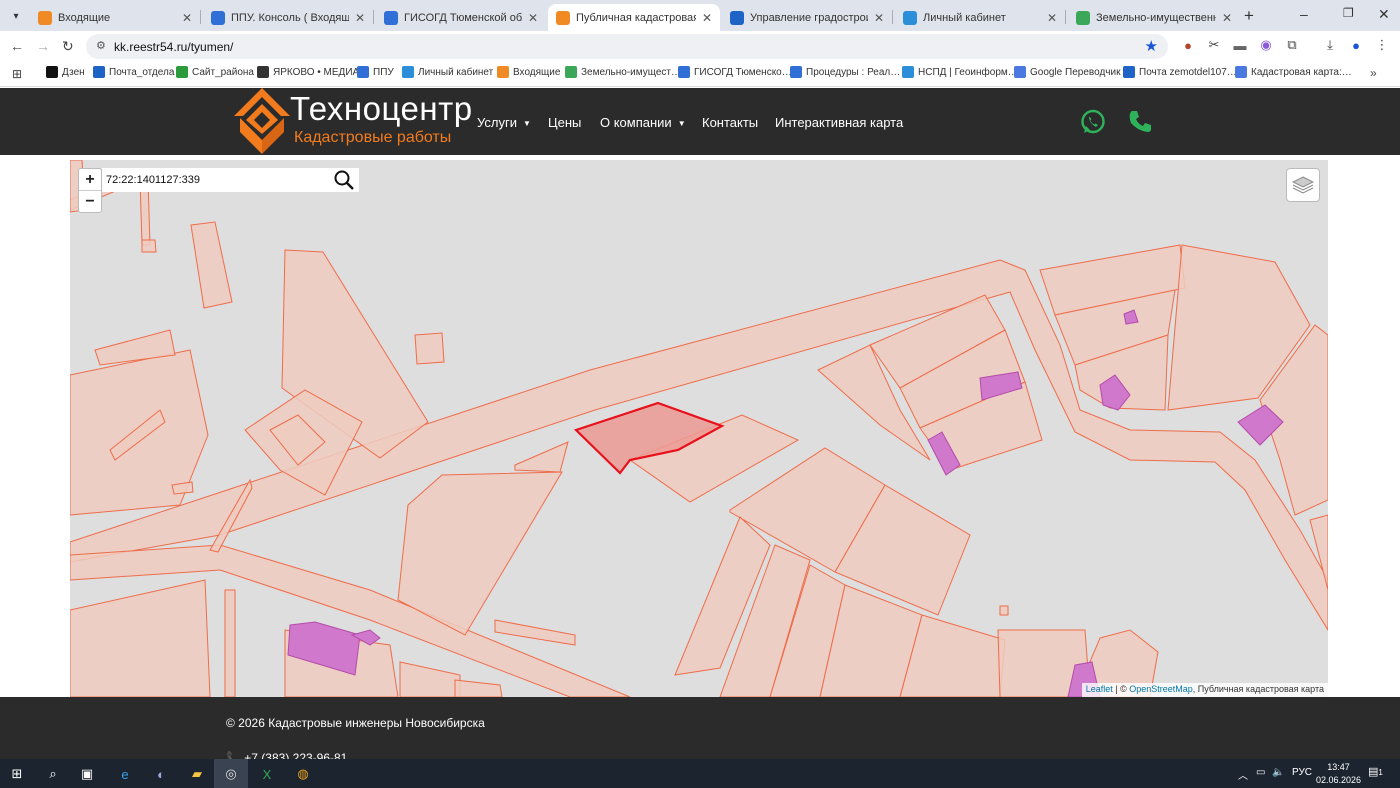 The width and height of the screenshot is (1400, 788). What do you see at coordinates (1338, 774) in the screenshot?
I see `clock: 13:47 02.06.2026` at bounding box center [1338, 774].